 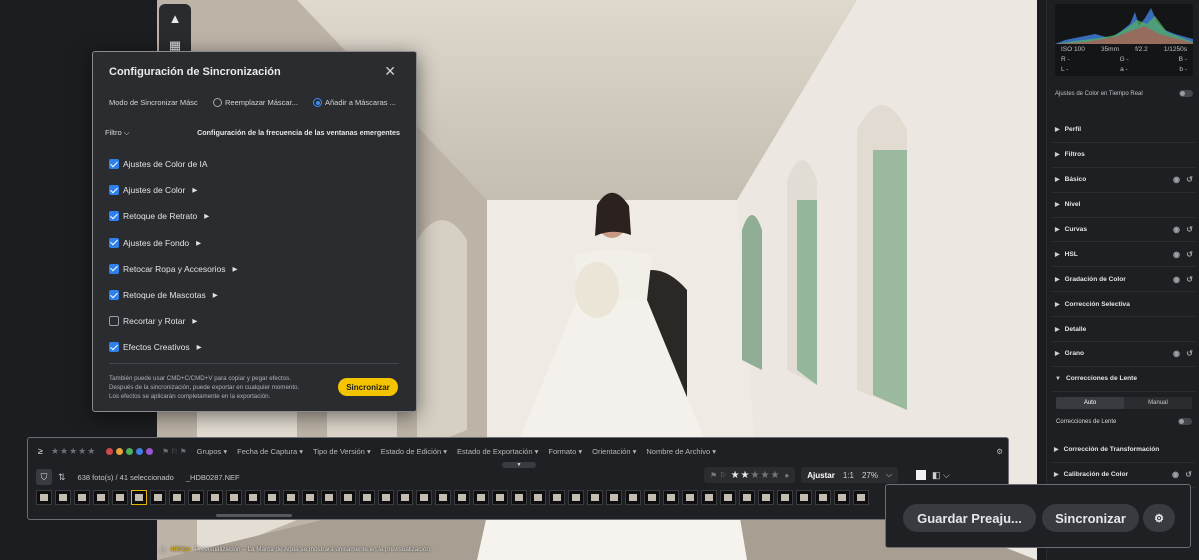 I want to click on category-filter: Orientación ▾, so click(x=614, y=451).